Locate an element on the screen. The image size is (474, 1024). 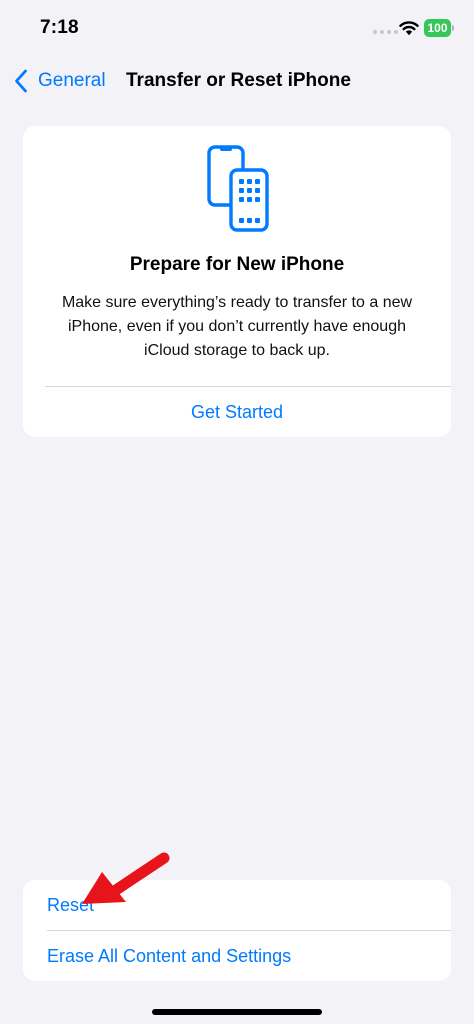
home-indicator is located at coordinates (237, 1012).